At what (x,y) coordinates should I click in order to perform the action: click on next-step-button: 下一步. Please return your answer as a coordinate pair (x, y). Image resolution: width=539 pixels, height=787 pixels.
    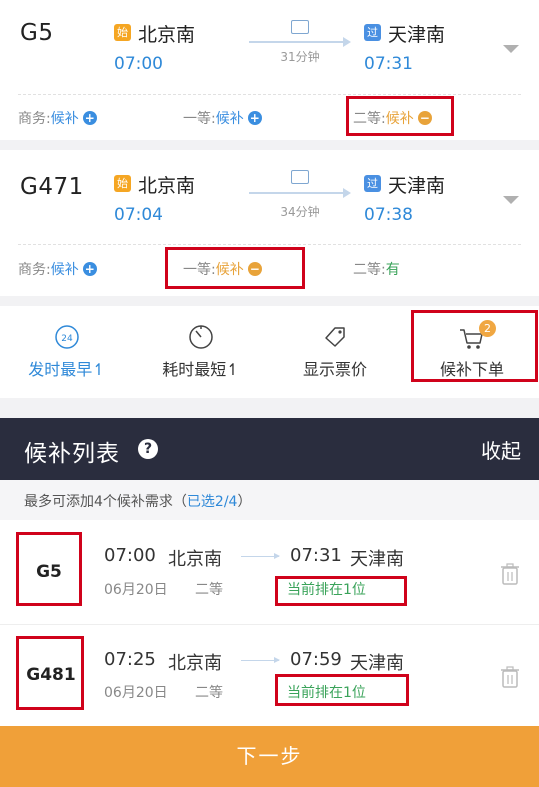
    Looking at the image, I should click on (269, 756).